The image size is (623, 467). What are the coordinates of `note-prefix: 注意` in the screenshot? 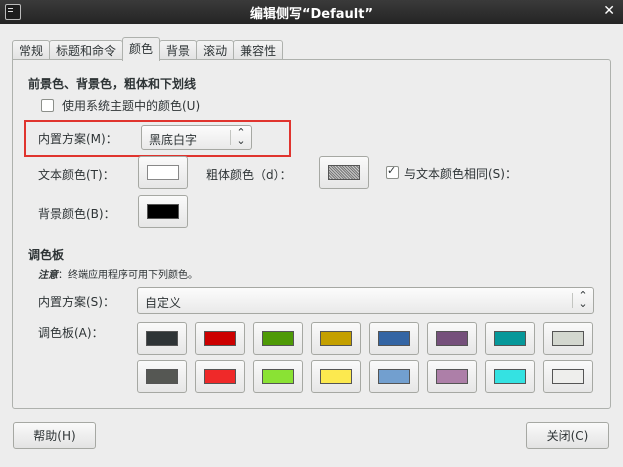 It's located at (48, 275).